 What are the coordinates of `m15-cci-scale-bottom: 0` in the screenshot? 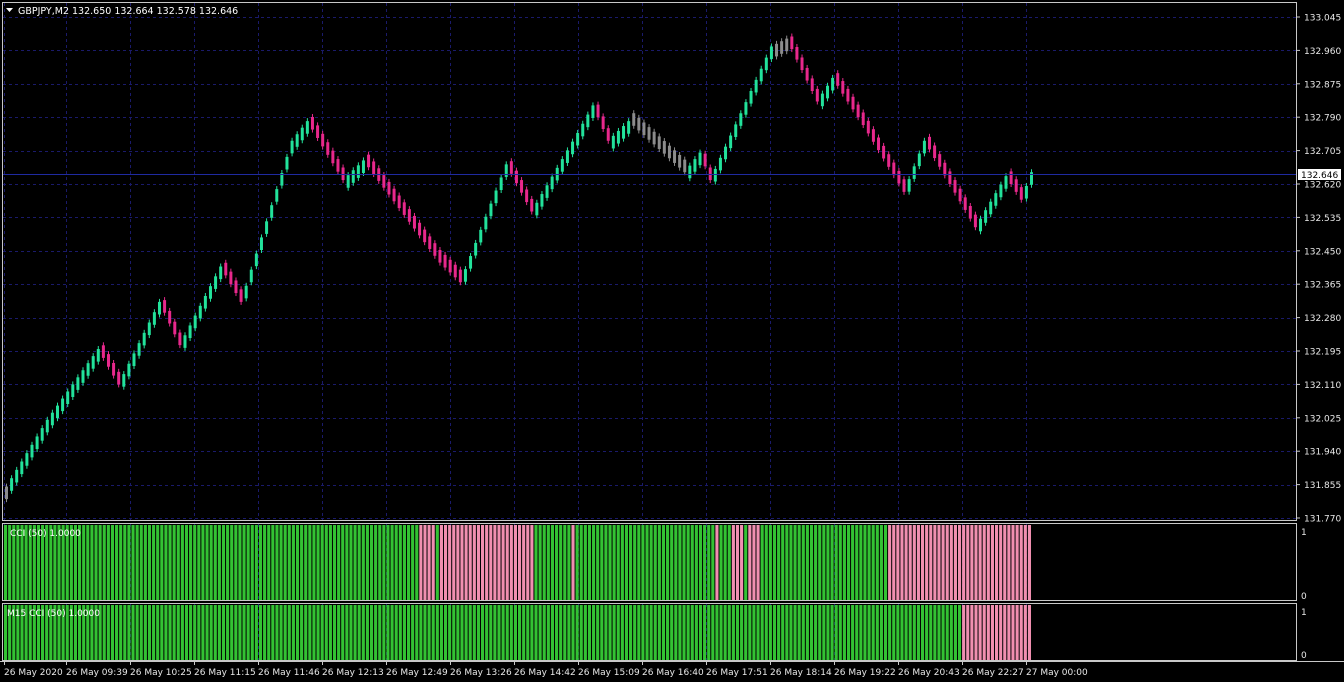 It's located at (1304, 656).